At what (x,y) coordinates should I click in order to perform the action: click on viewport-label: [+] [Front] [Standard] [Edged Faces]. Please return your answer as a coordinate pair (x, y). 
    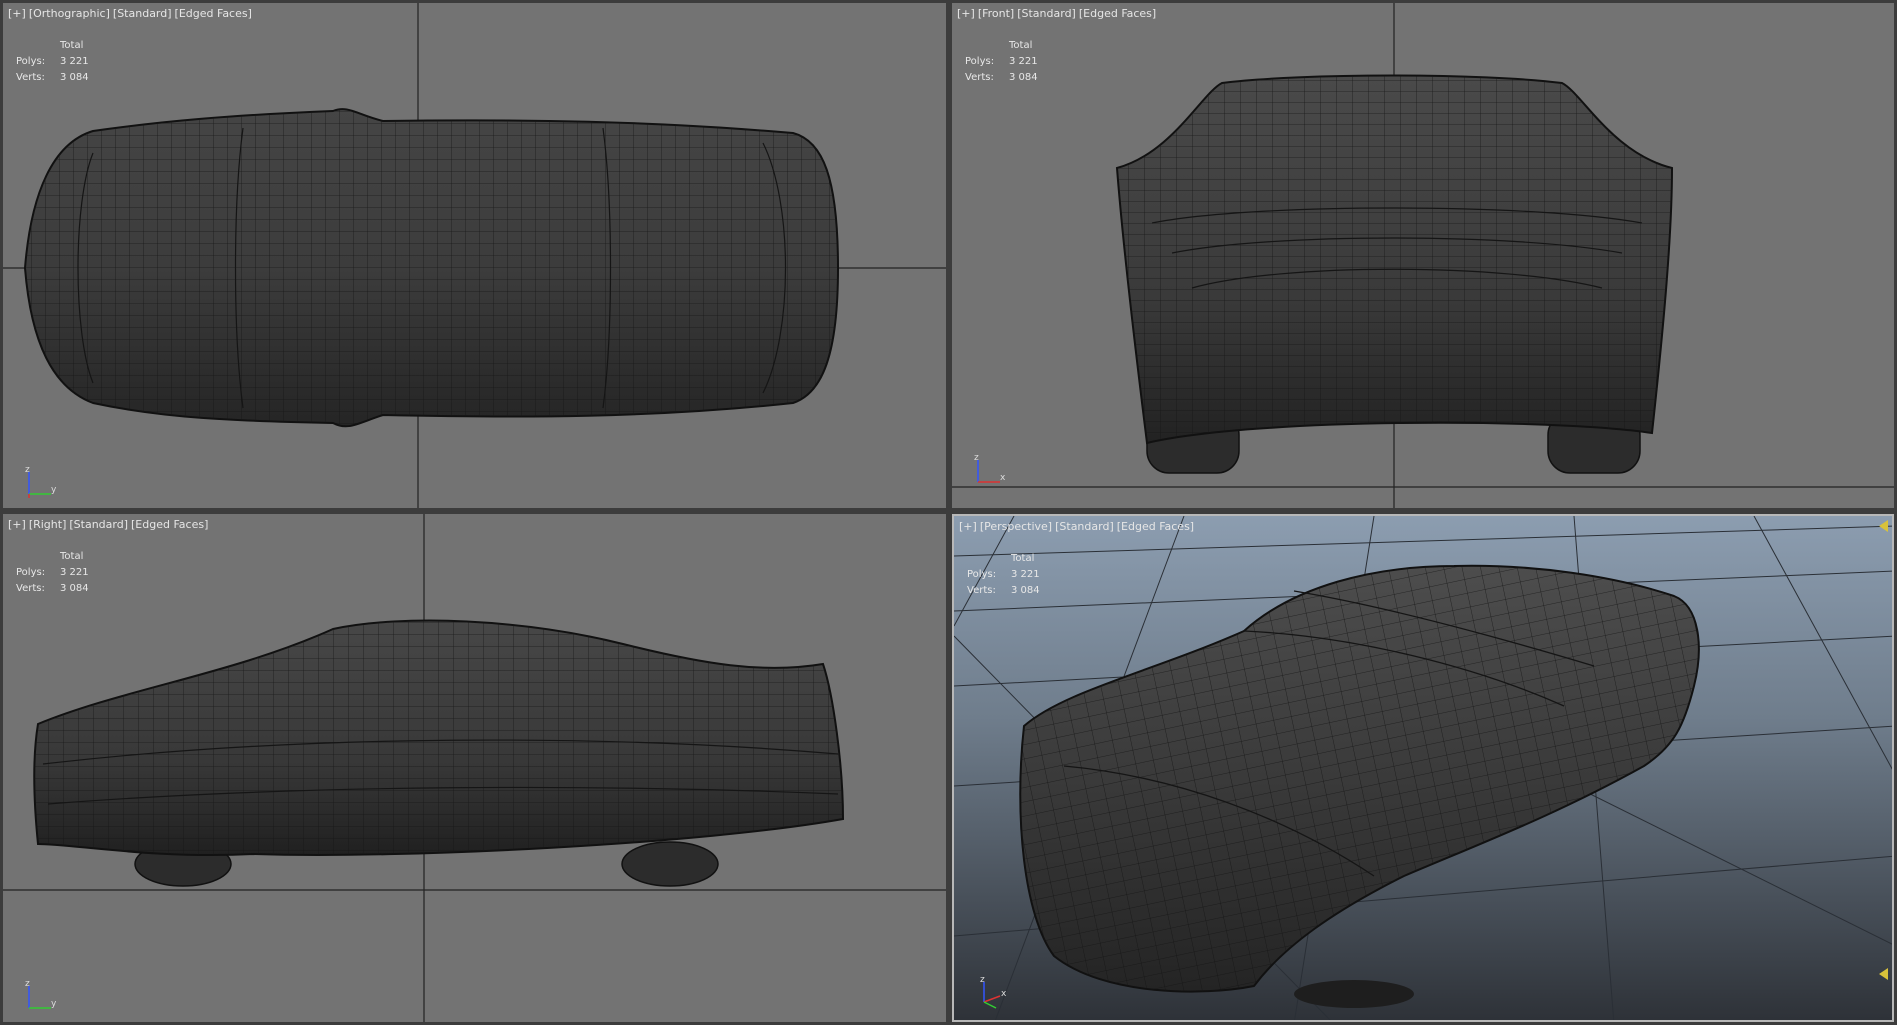
    Looking at the image, I should click on (1058, 13).